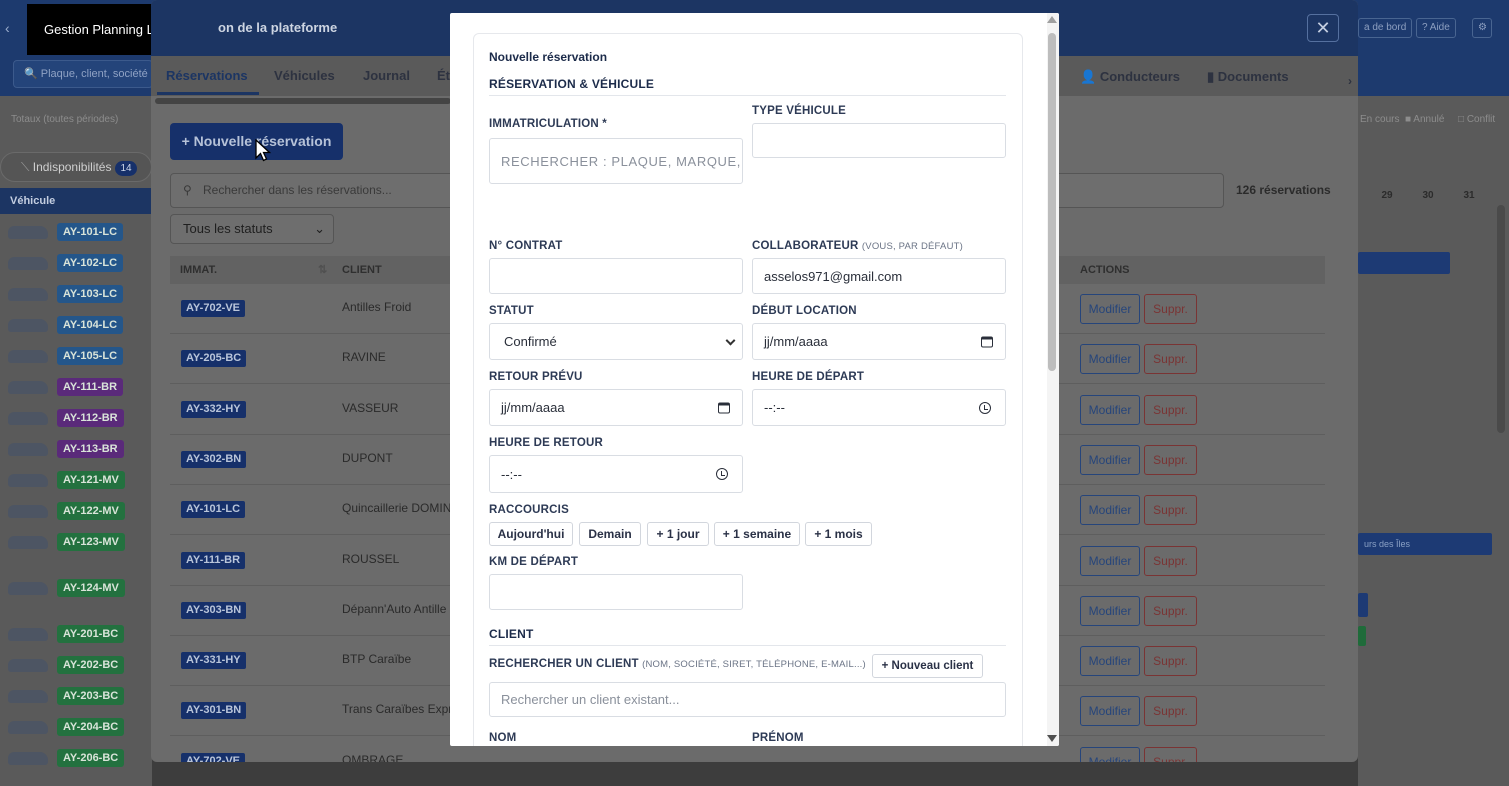 The height and width of the screenshot is (786, 1509). I want to click on calendar-booking-bar: urs des Îles, so click(1425, 544).